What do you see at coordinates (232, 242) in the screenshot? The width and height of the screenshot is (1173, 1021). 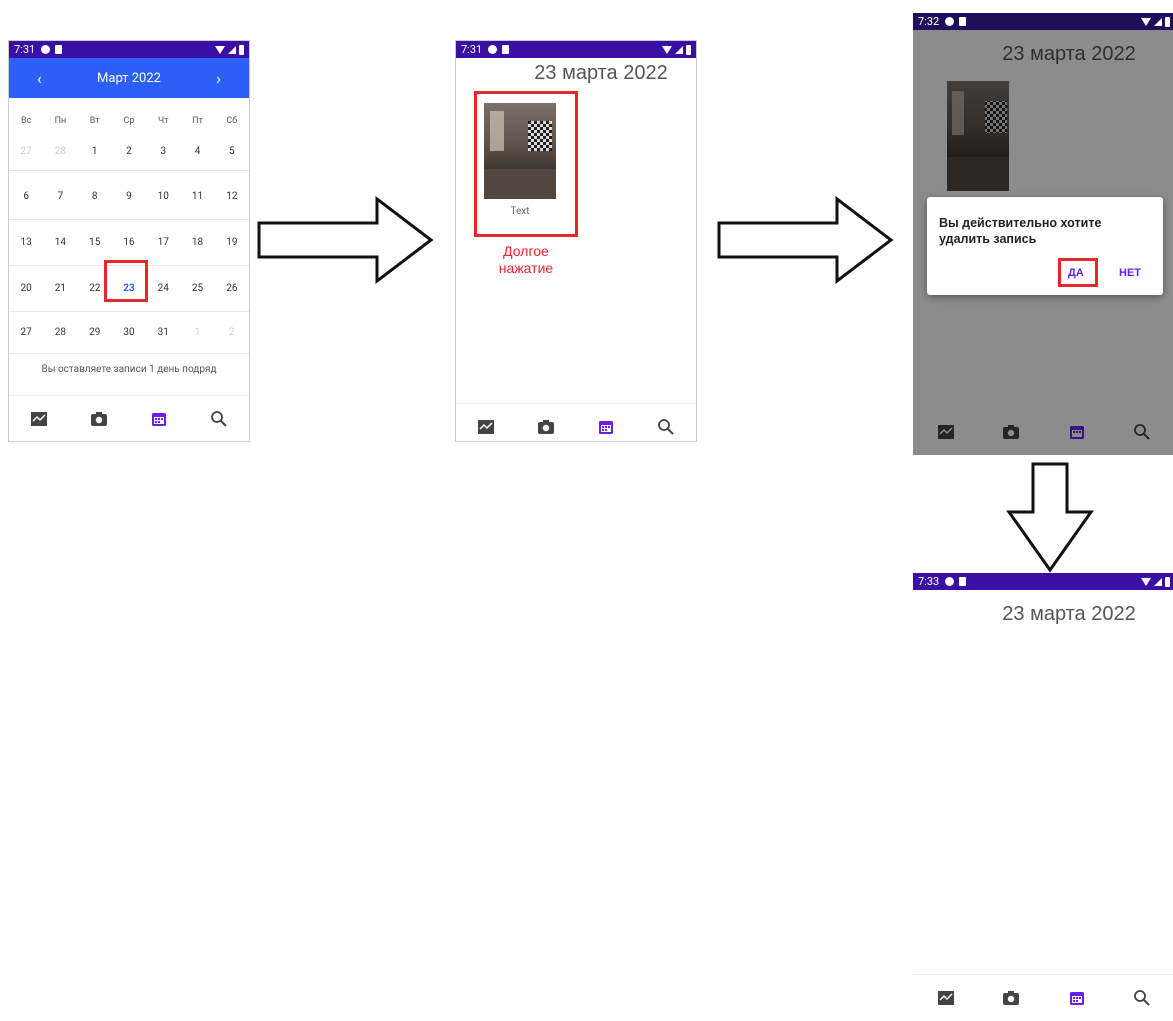 I see `calendar-day: 19` at bounding box center [232, 242].